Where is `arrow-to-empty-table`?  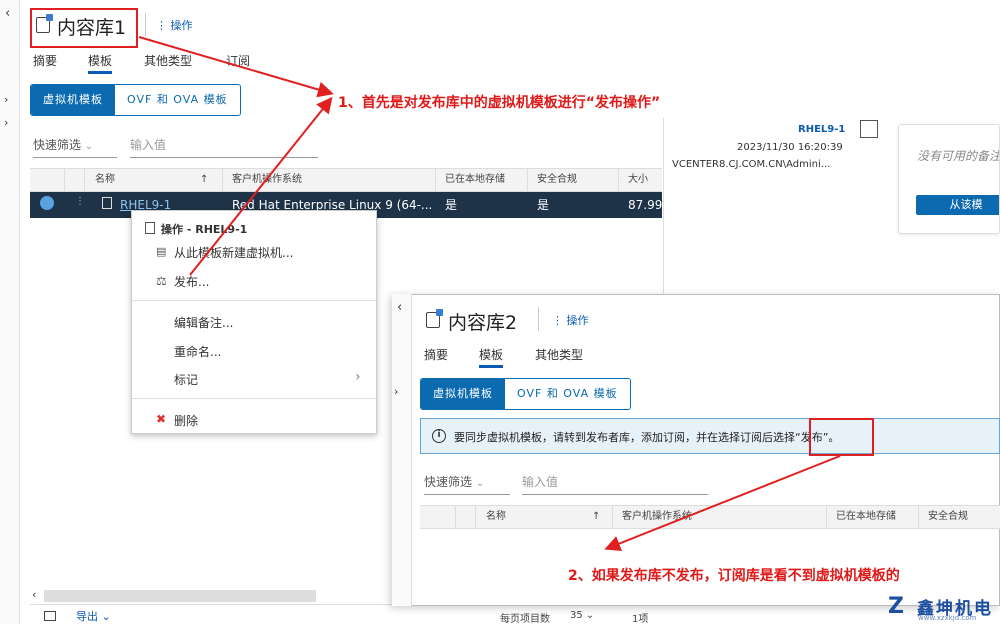
arrow-to-empty-table is located at coordinates (722, 503).